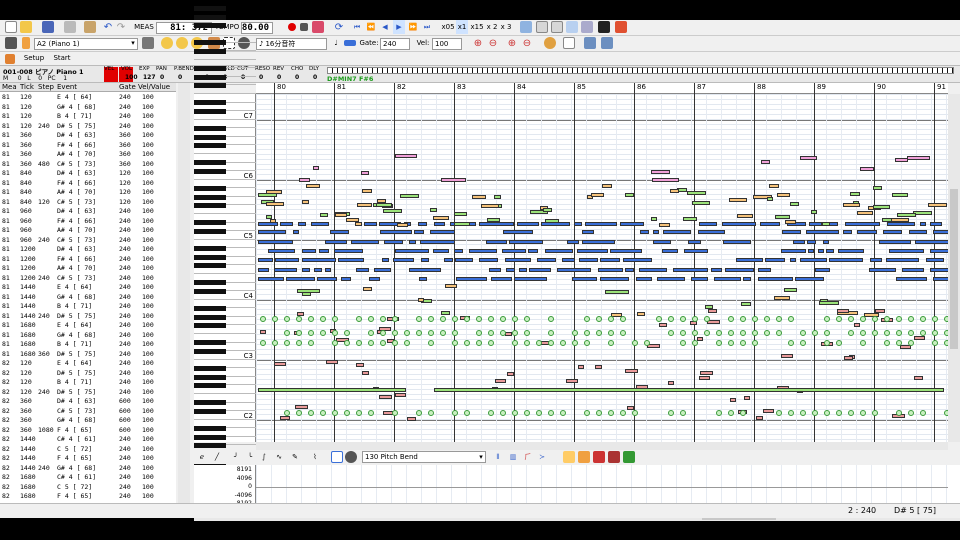 Image resolution: width=960 pixels, height=540 pixels. What do you see at coordinates (880, 88) in the screenshot?
I see `ruler-measure-90: 90` at bounding box center [880, 88].